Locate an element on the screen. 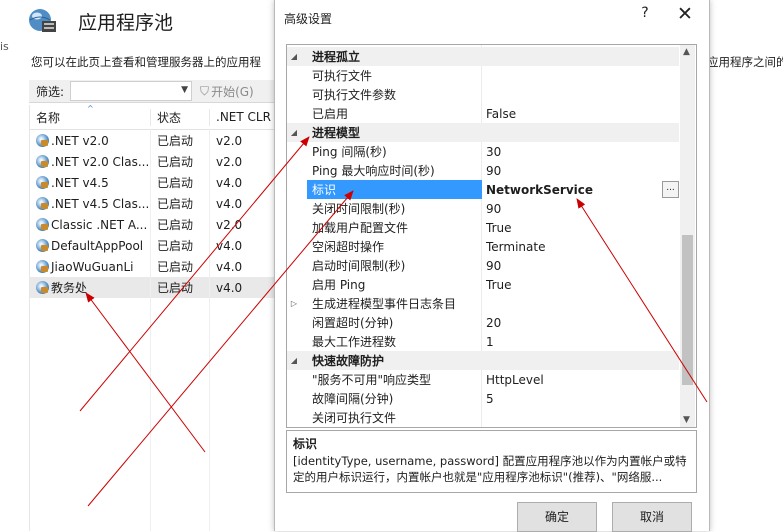 The width and height of the screenshot is (783, 532). property-row: 启用 Ping True is located at coordinates (483, 284).